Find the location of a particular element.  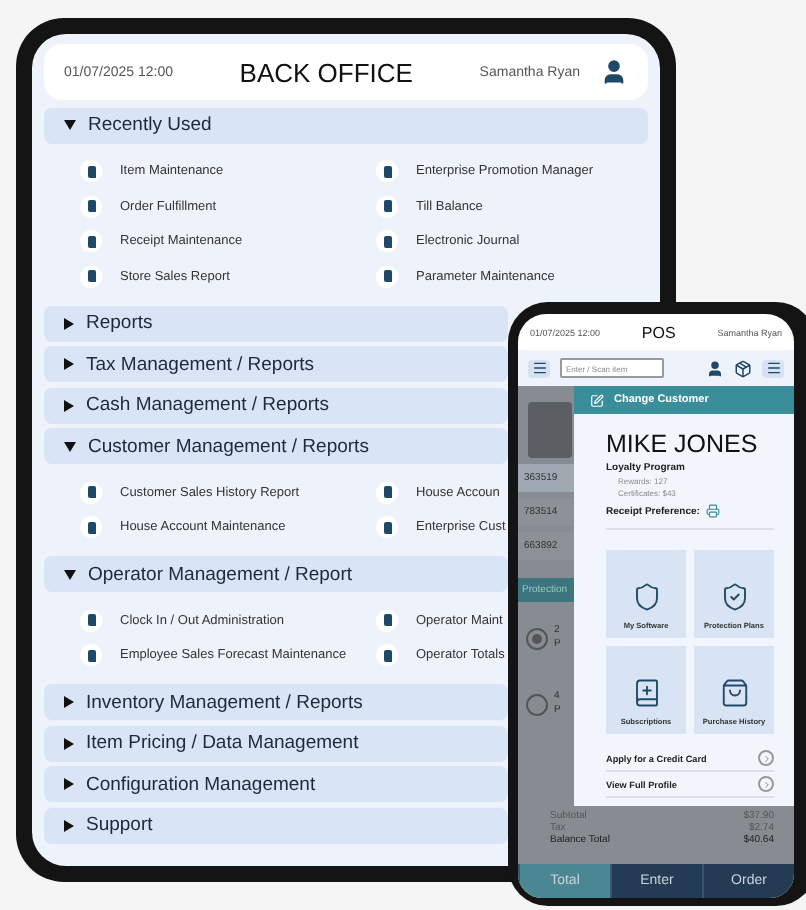

section-header: Cash Management / Reports is located at coordinates (276, 405).